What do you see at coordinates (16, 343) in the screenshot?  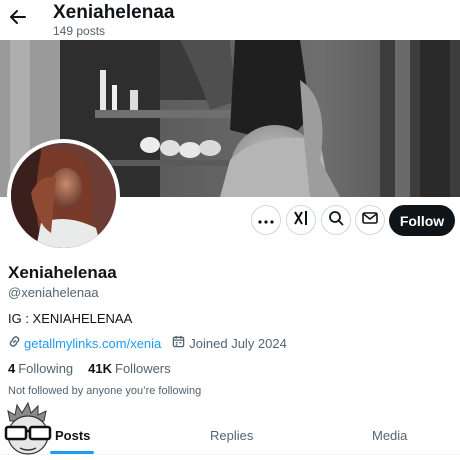 I see `link-icon` at bounding box center [16, 343].